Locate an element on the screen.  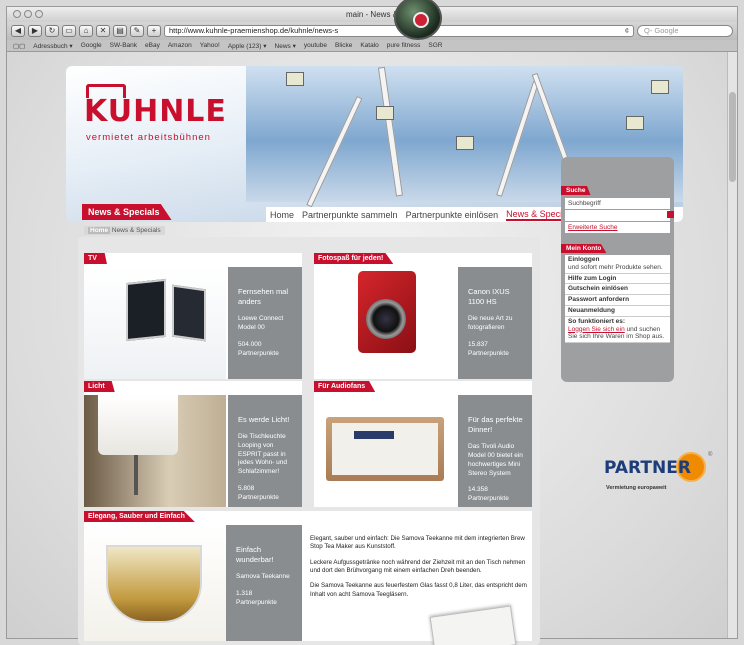
title-bar: main - News & is located at coordinates (372, 14).